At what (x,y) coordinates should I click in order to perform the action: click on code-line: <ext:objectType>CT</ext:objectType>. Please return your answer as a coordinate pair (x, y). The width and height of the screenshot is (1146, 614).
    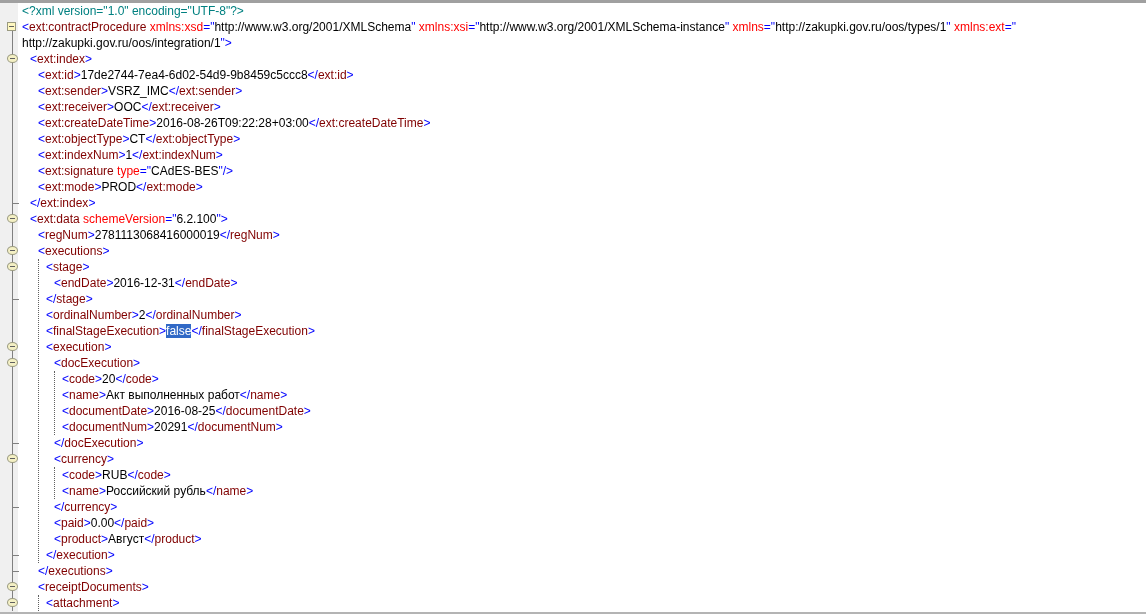
    Looking at the image, I should click on (139, 139).